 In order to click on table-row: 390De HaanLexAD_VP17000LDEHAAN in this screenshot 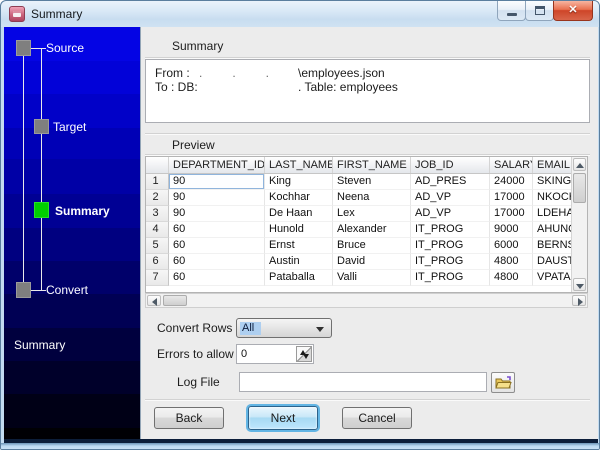, I will do `click(366, 214)`.